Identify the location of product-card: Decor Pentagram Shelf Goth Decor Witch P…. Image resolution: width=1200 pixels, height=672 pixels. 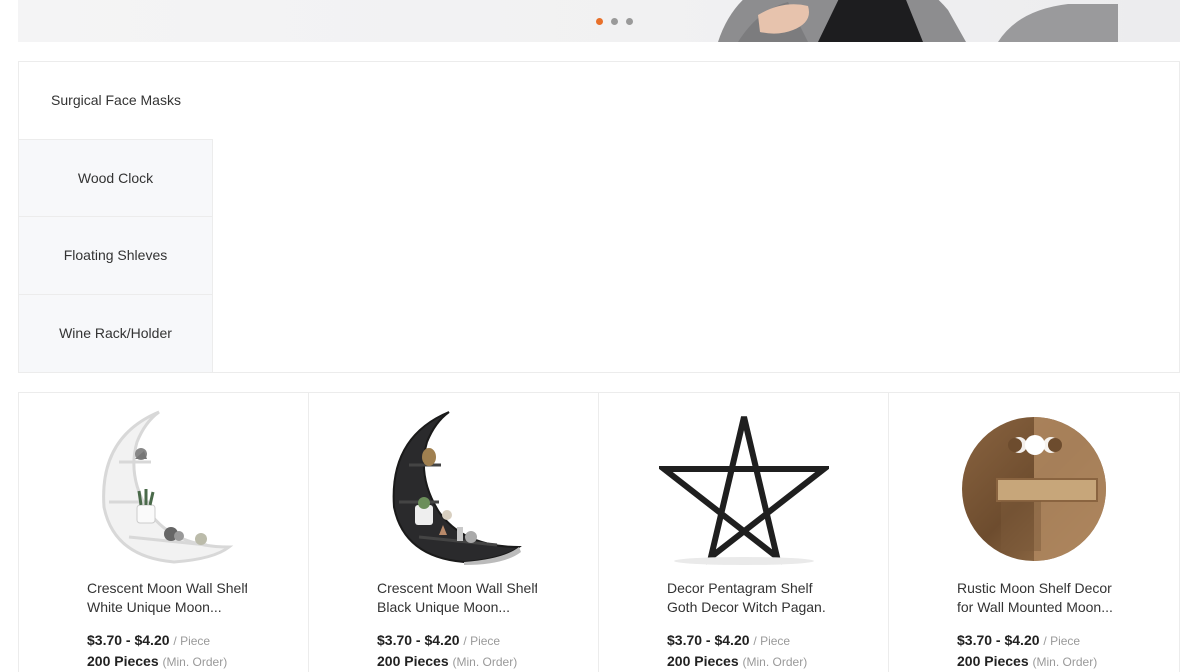
(744, 532).